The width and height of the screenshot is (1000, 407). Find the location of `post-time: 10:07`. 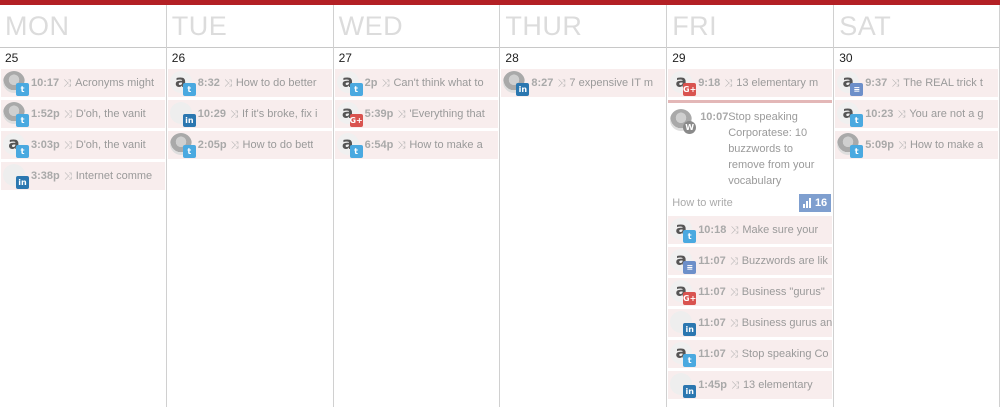

post-time: 10:07 is located at coordinates (714, 117).